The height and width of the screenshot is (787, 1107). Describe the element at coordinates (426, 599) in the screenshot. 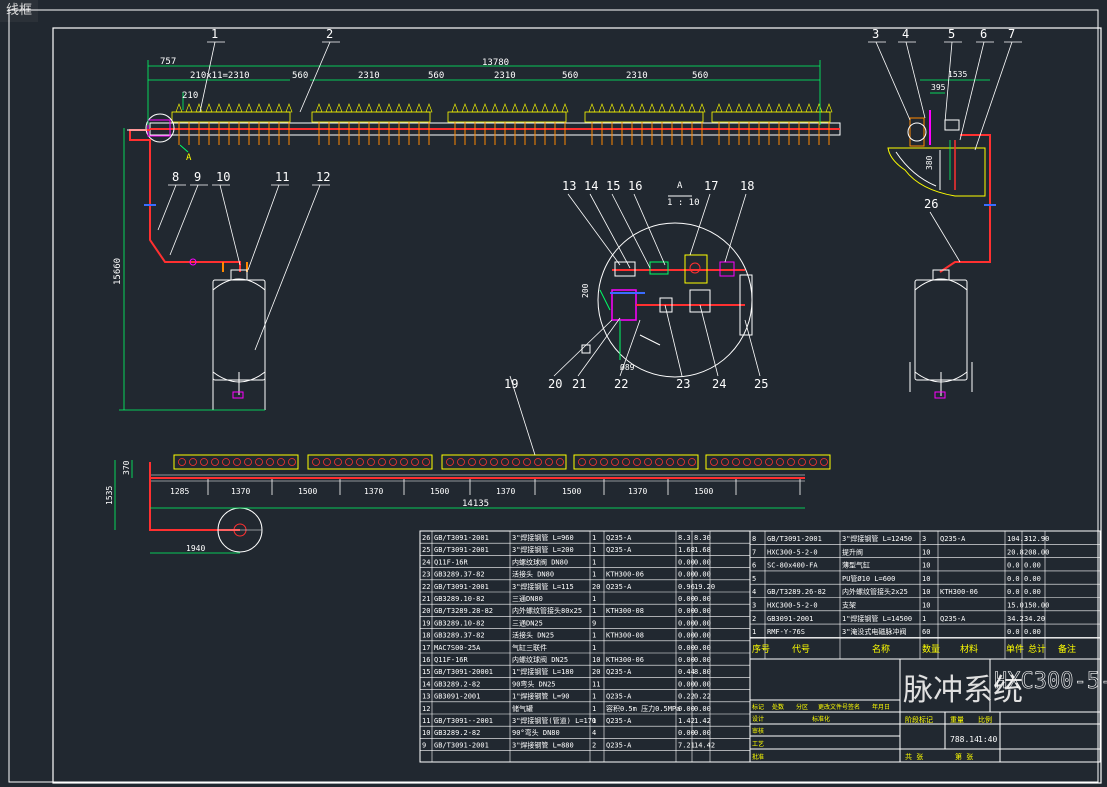

I see `bom-cell: 21` at that location.